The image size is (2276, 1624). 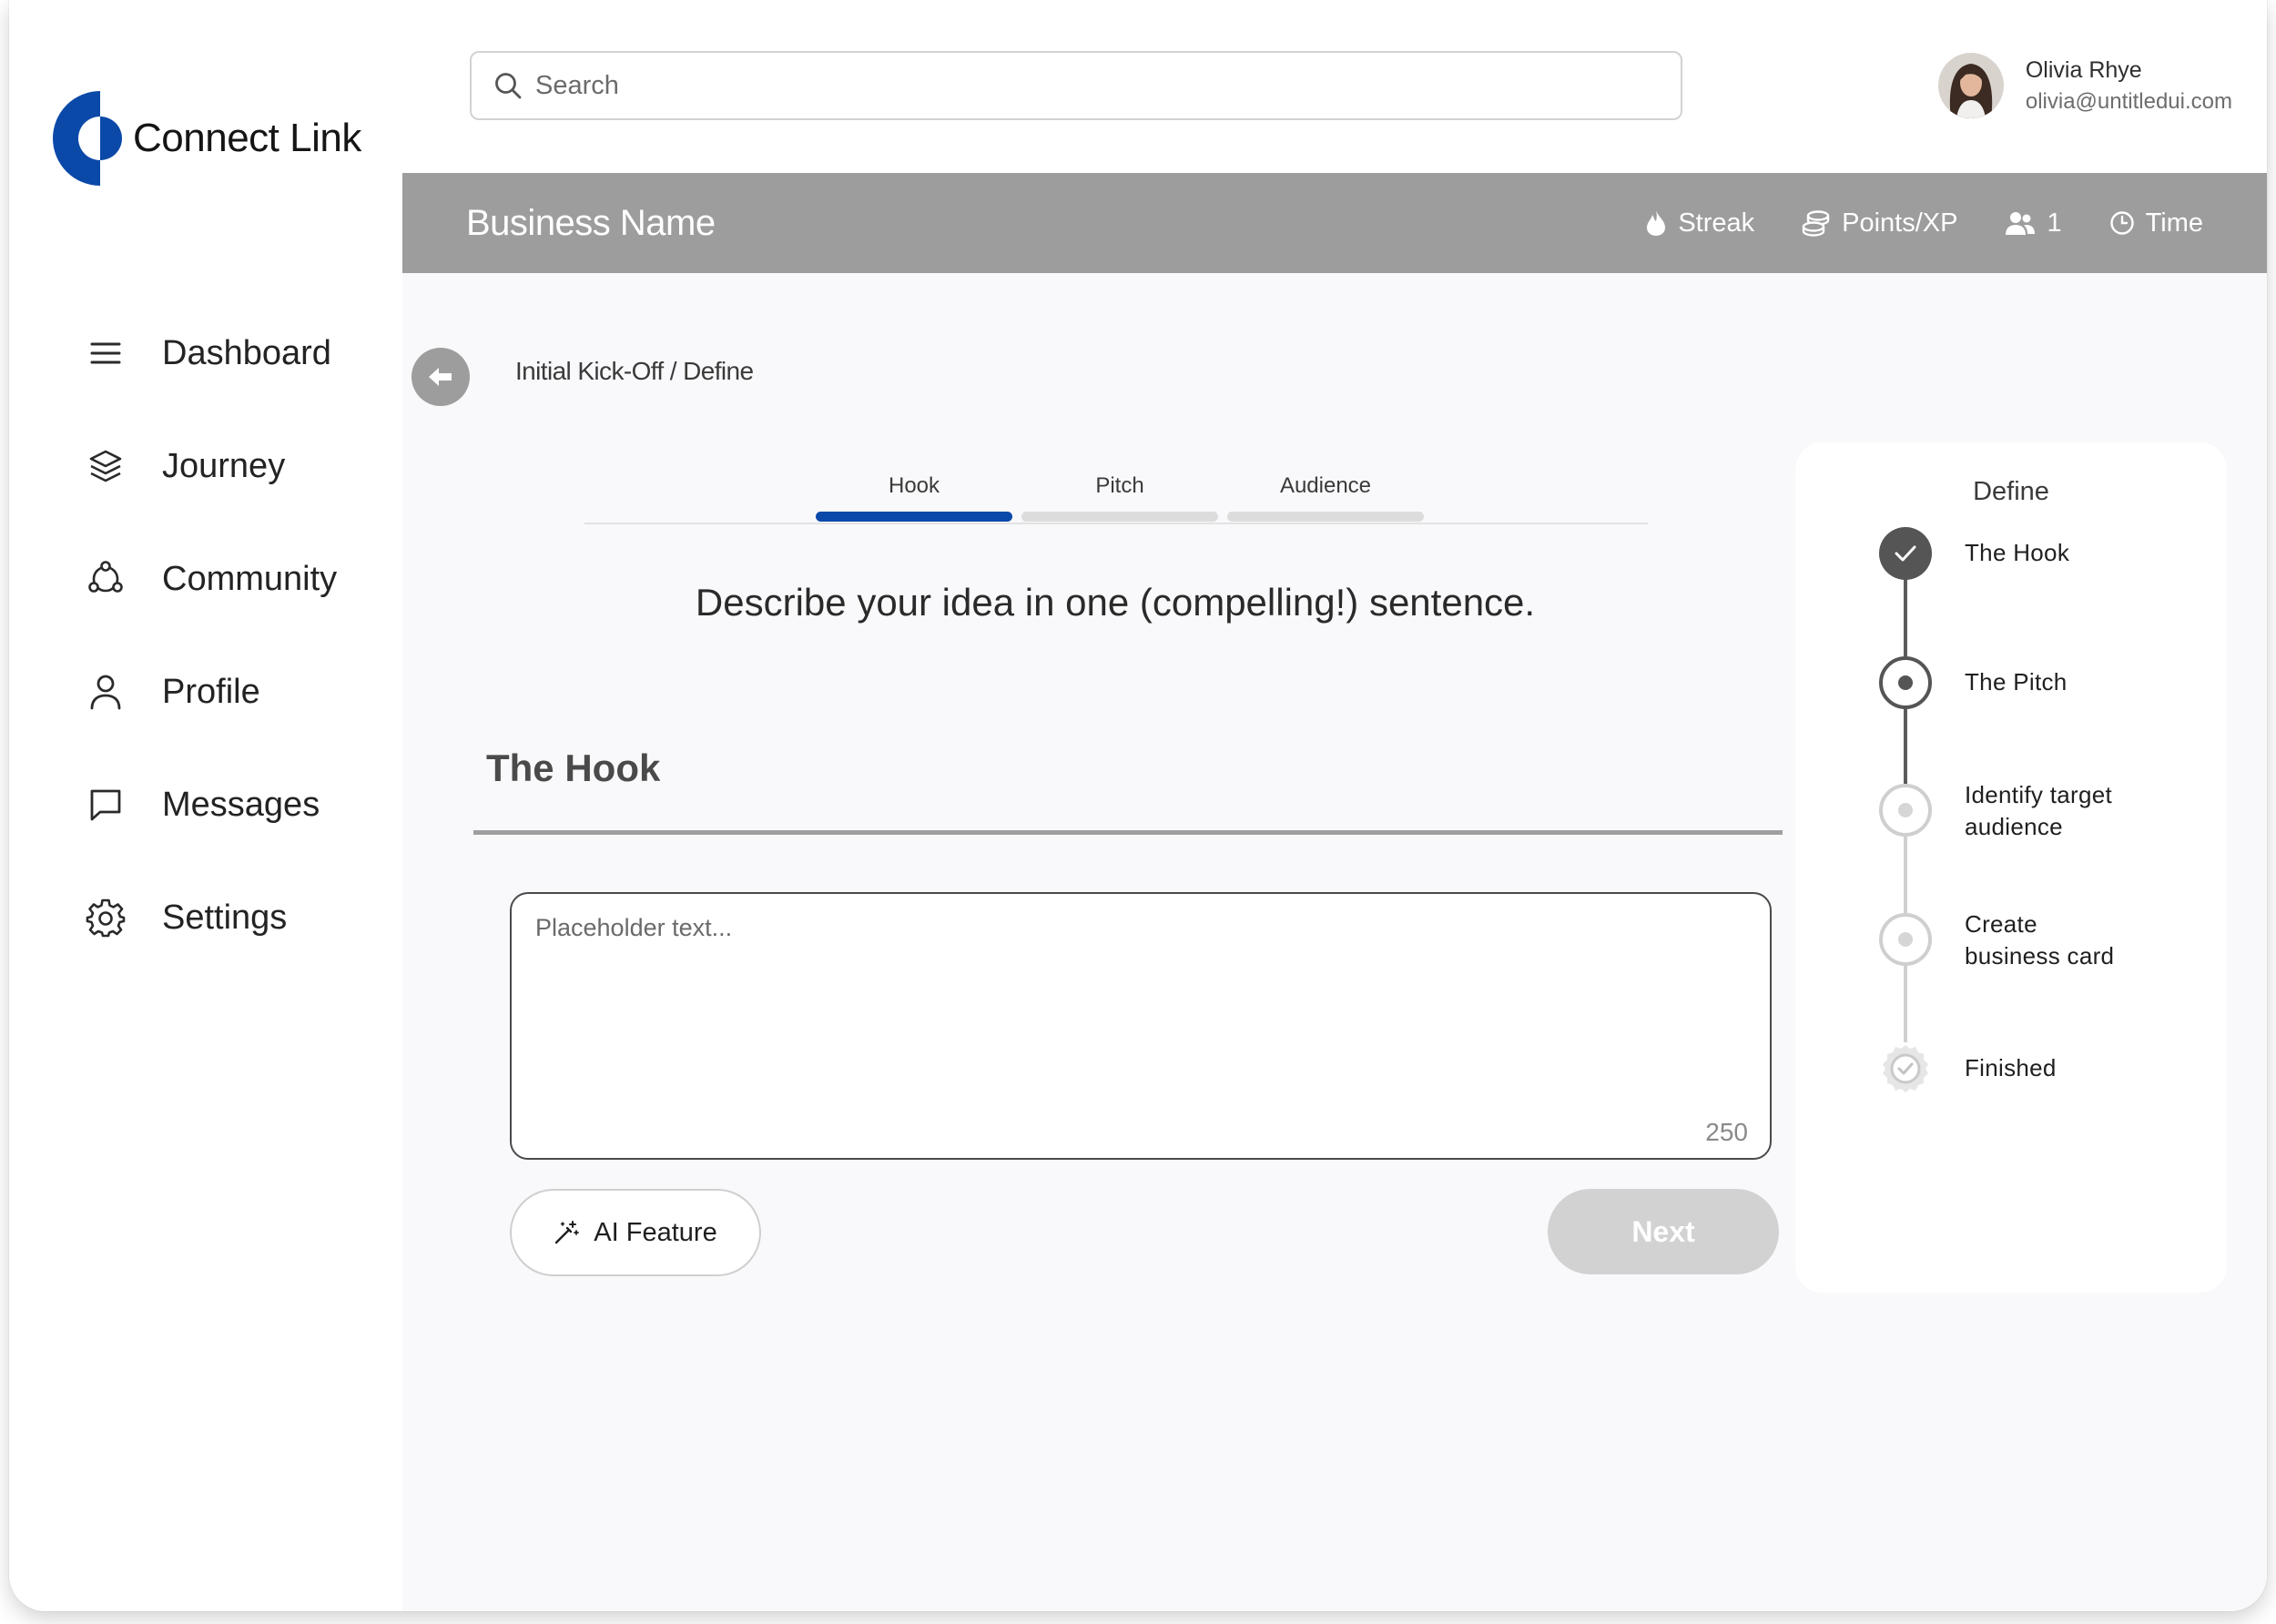 What do you see at coordinates (106, 353) in the screenshot?
I see `menu-icon` at bounding box center [106, 353].